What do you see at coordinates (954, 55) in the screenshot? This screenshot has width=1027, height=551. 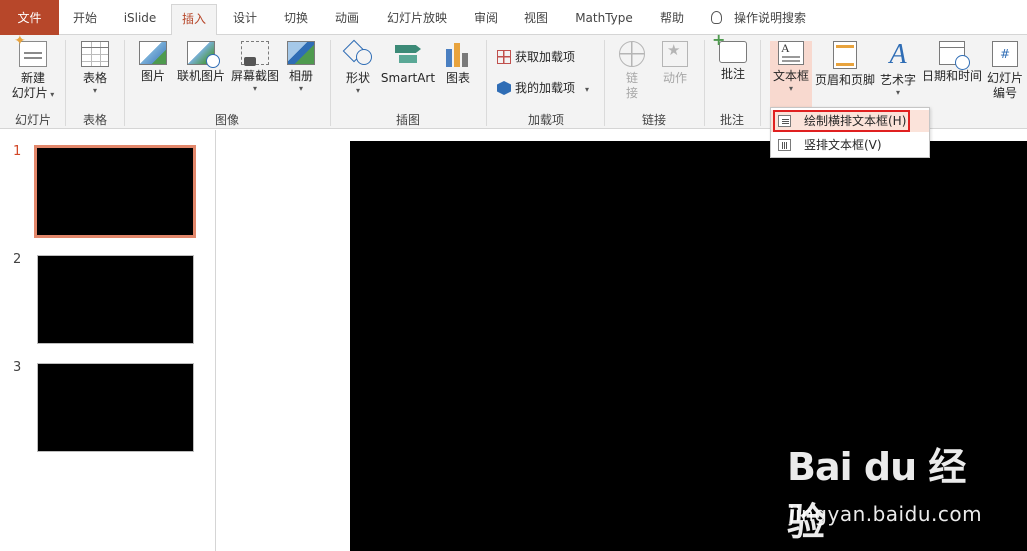 I see `calendar-clock-icon` at bounding box center [954, 55].